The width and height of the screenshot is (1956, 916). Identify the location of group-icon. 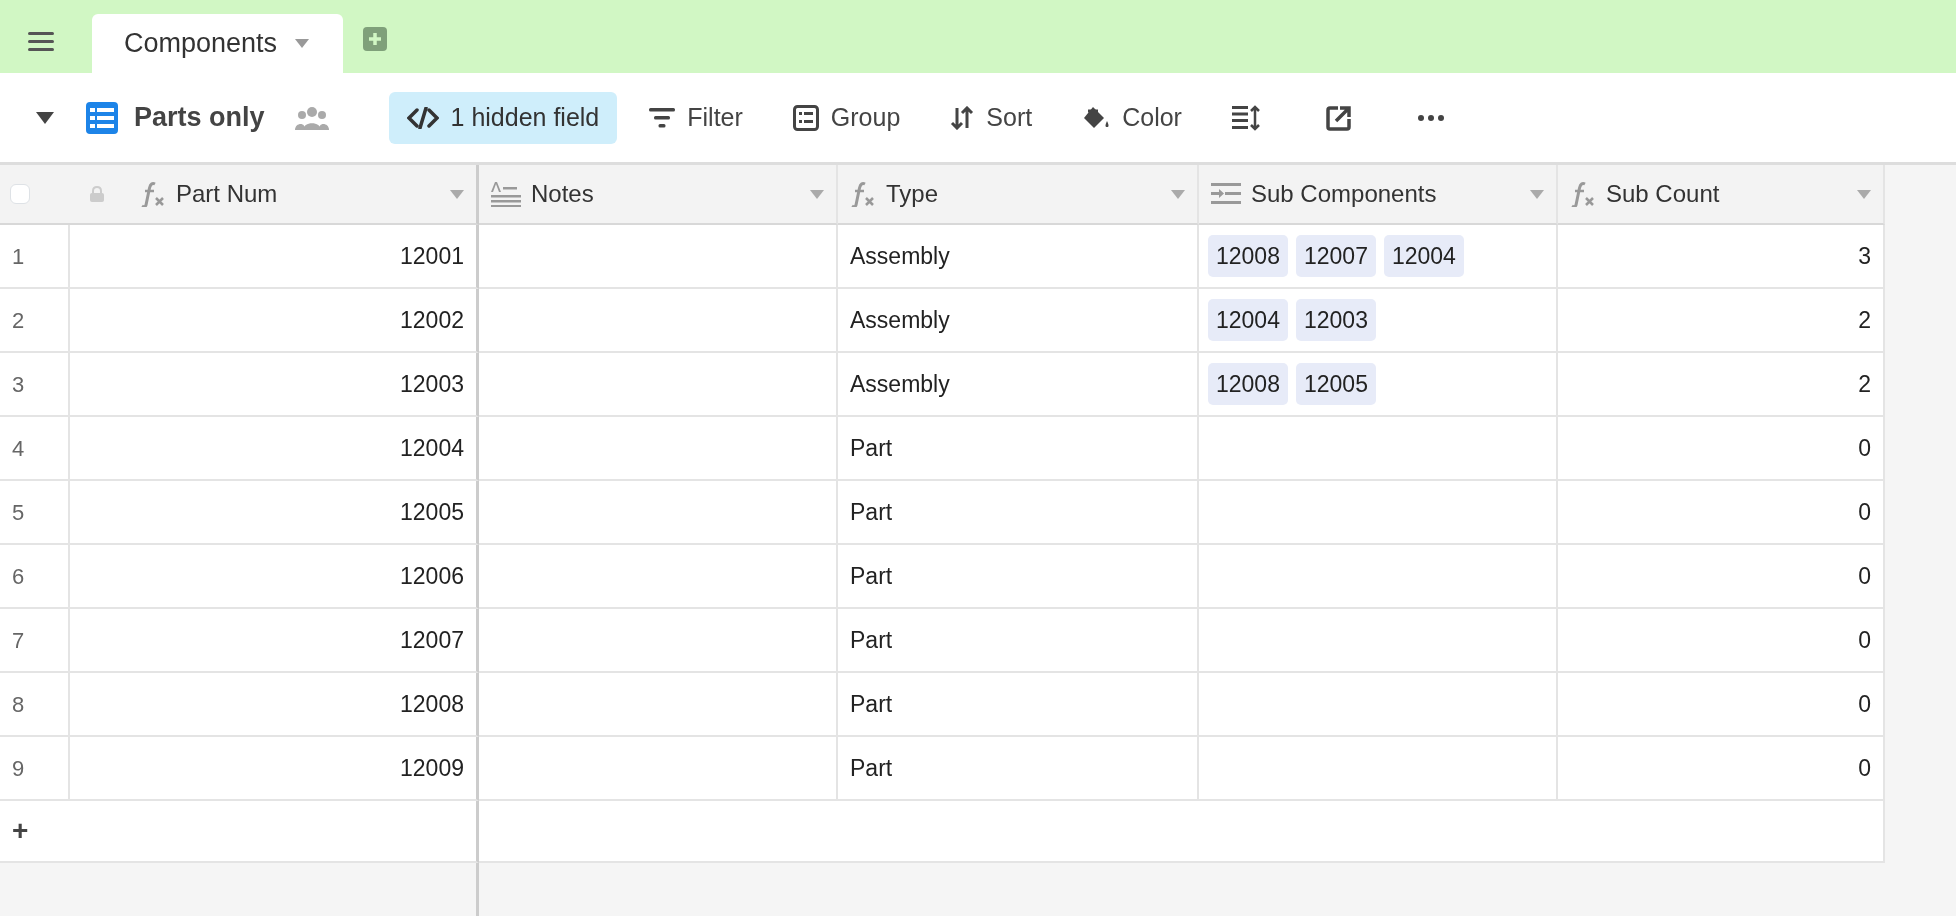
(805, 117).